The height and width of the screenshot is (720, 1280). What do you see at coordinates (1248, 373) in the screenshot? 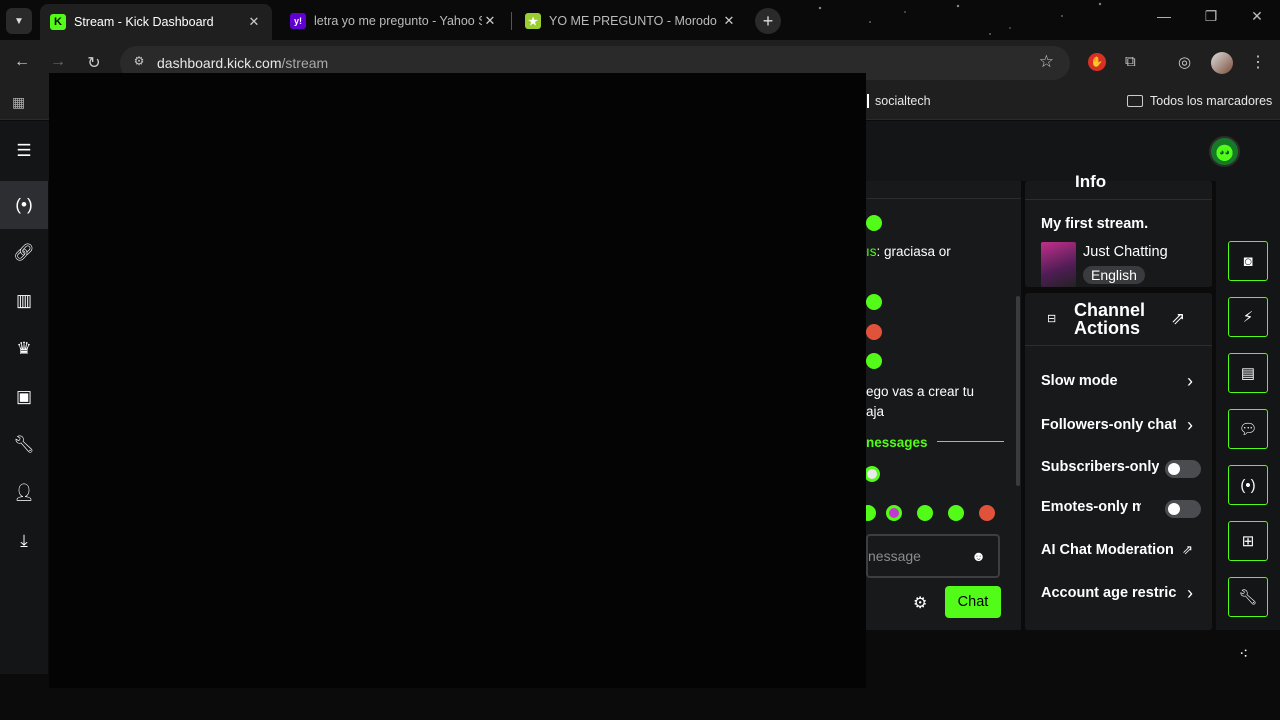
I see `notes-button: ▤` at bounding box center [1248, 373].